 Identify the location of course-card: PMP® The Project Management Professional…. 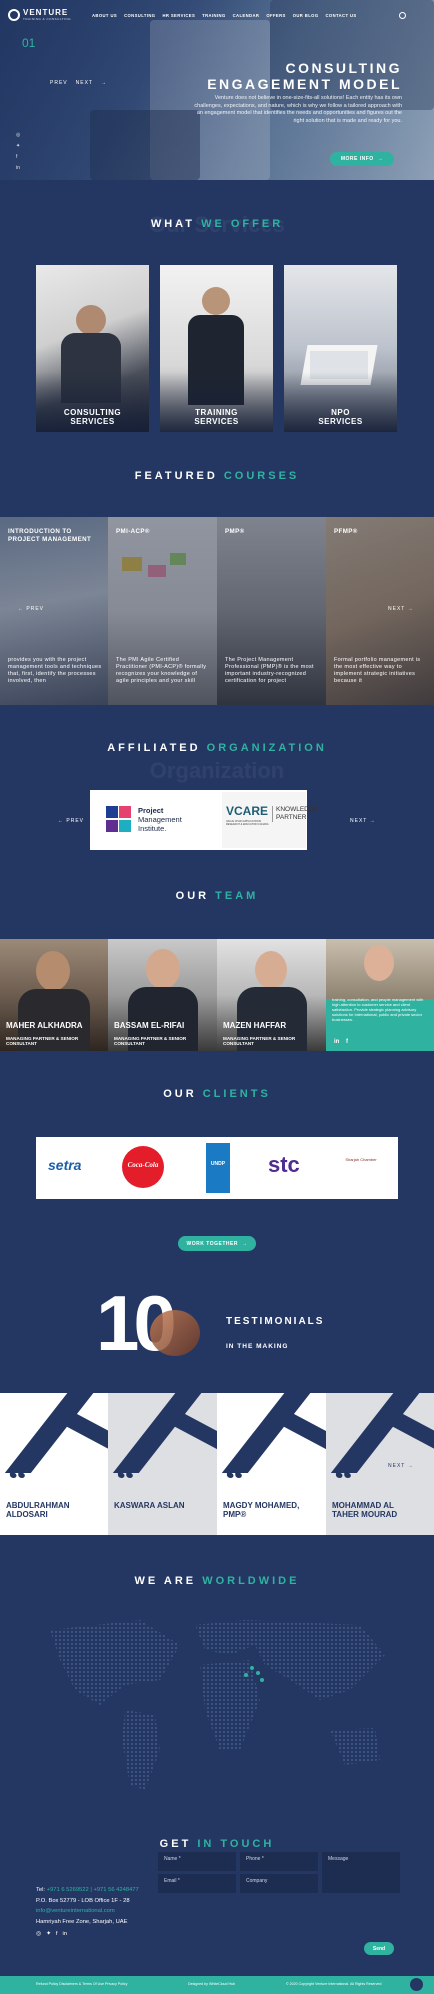
(271, 611).